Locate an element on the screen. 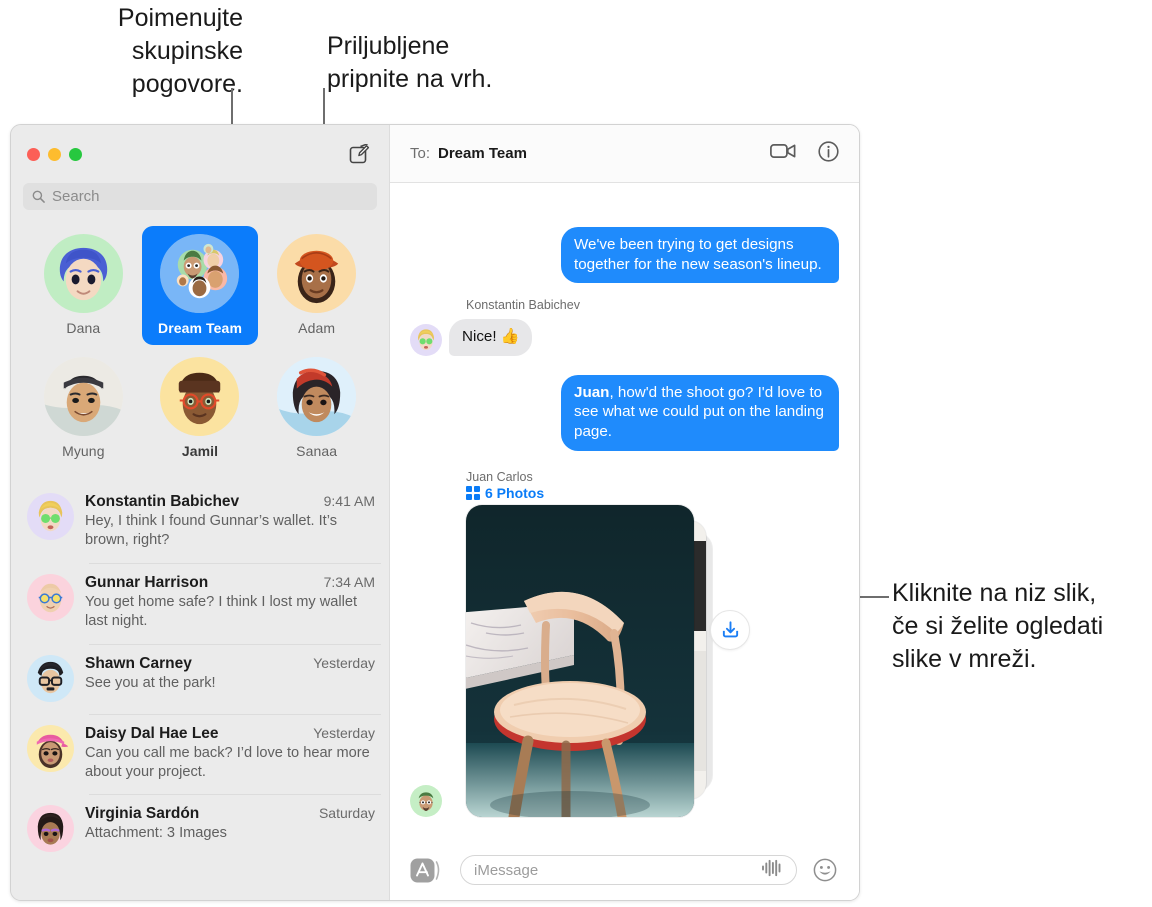  thread-header-actions is located at coordinates (804, 153).